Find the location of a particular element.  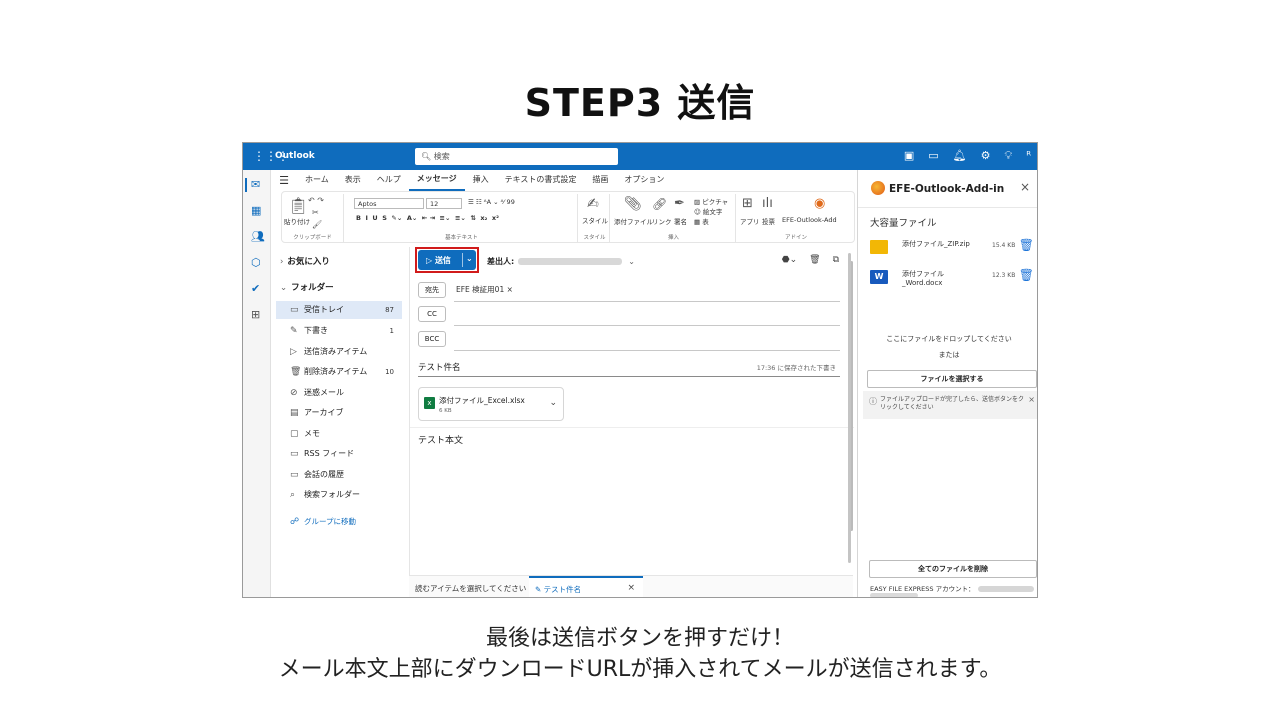

pane-scrollbar is located at coordinates (849, 408).